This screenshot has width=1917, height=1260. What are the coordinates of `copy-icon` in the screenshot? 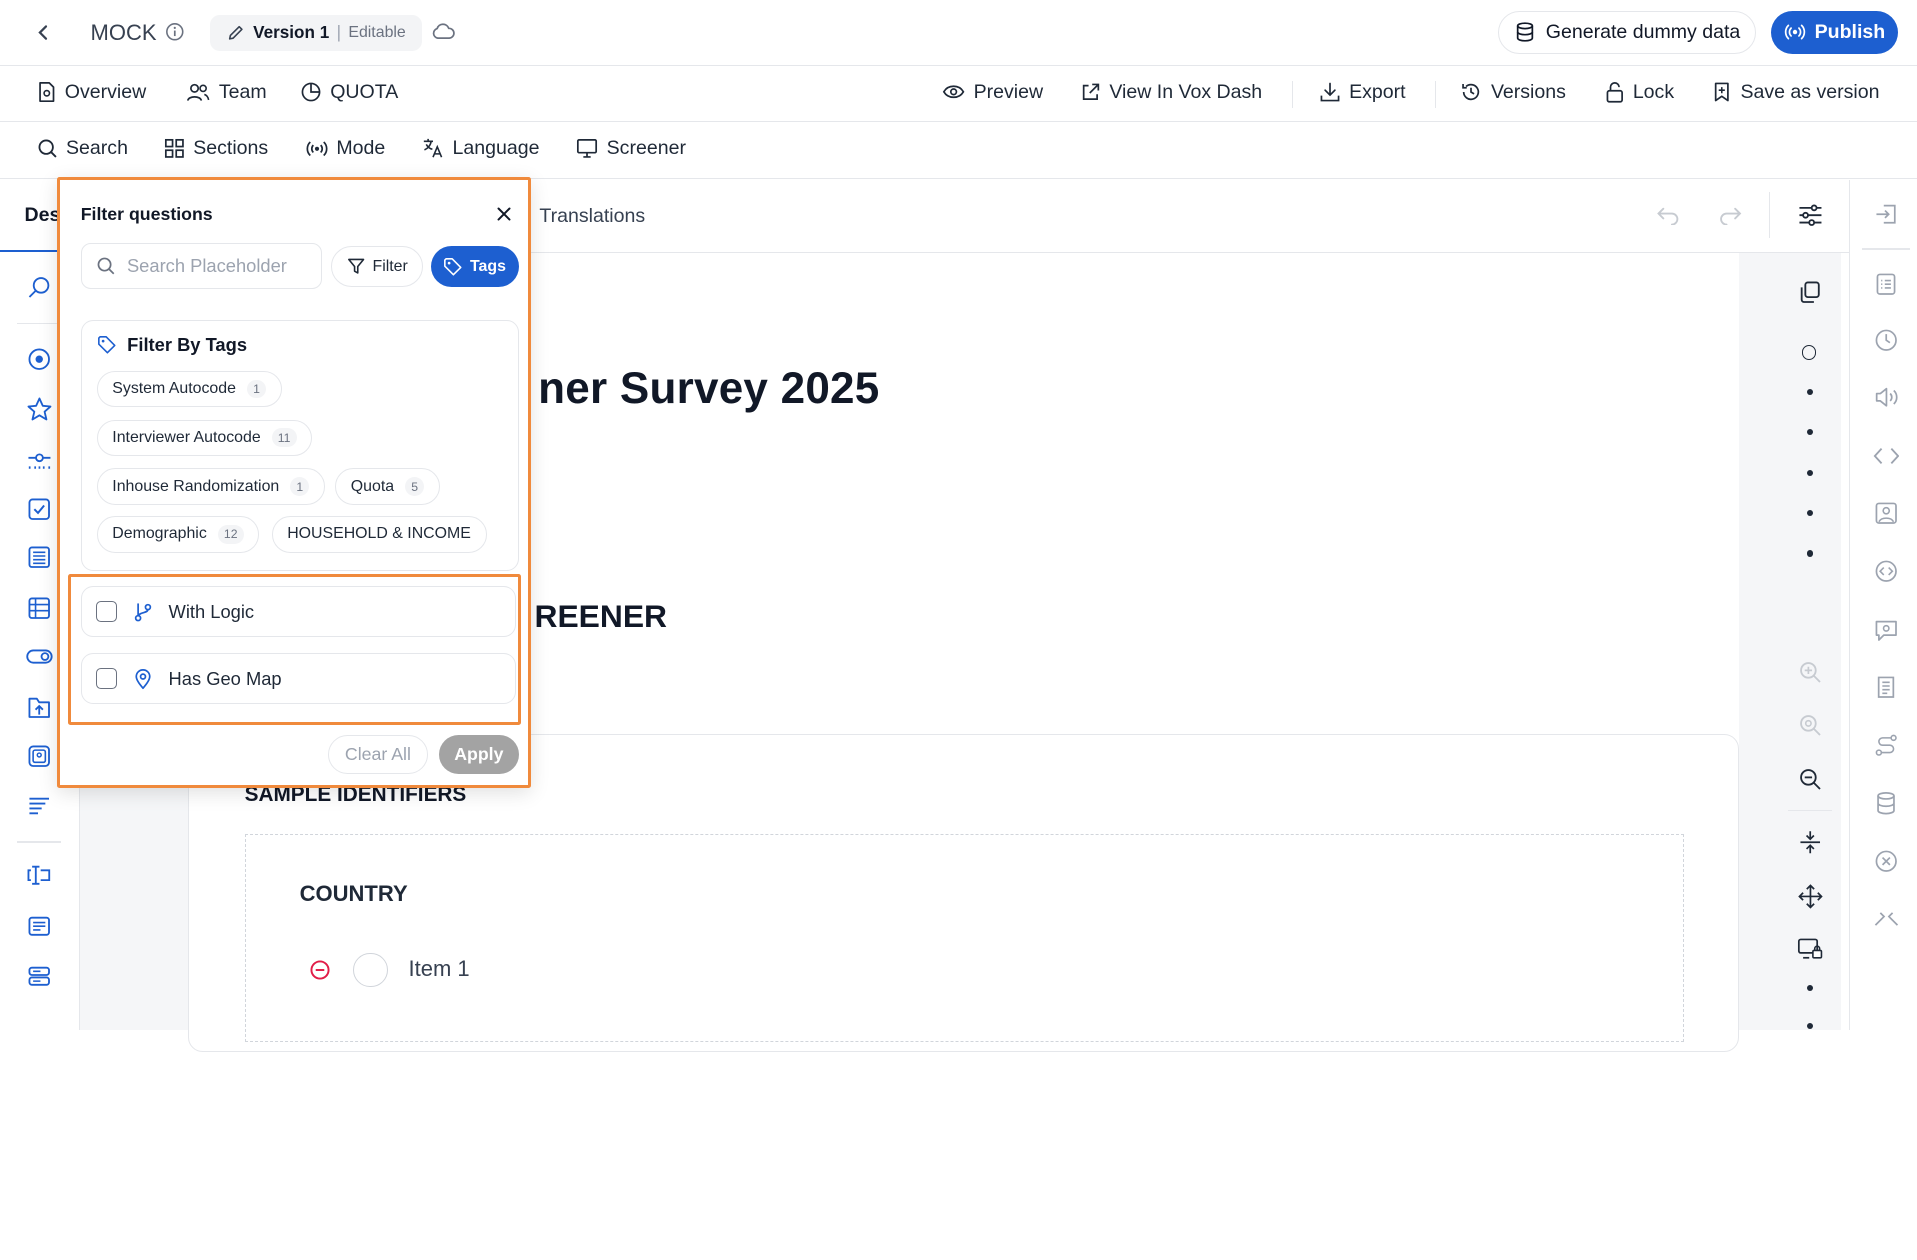 It's located at (1810, 292).